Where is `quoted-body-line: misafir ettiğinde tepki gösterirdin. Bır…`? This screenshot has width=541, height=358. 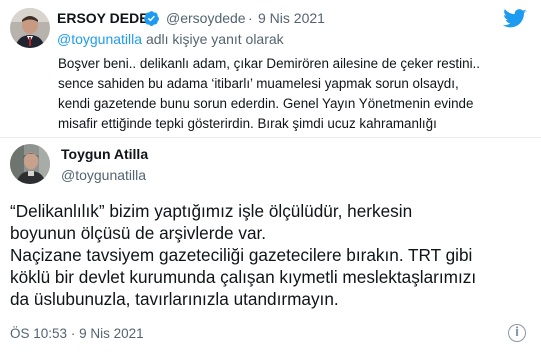 quoted-body-line: misafir ettiğinde tepki gösterirdin. Bır… is located at coordinates (247, 123).